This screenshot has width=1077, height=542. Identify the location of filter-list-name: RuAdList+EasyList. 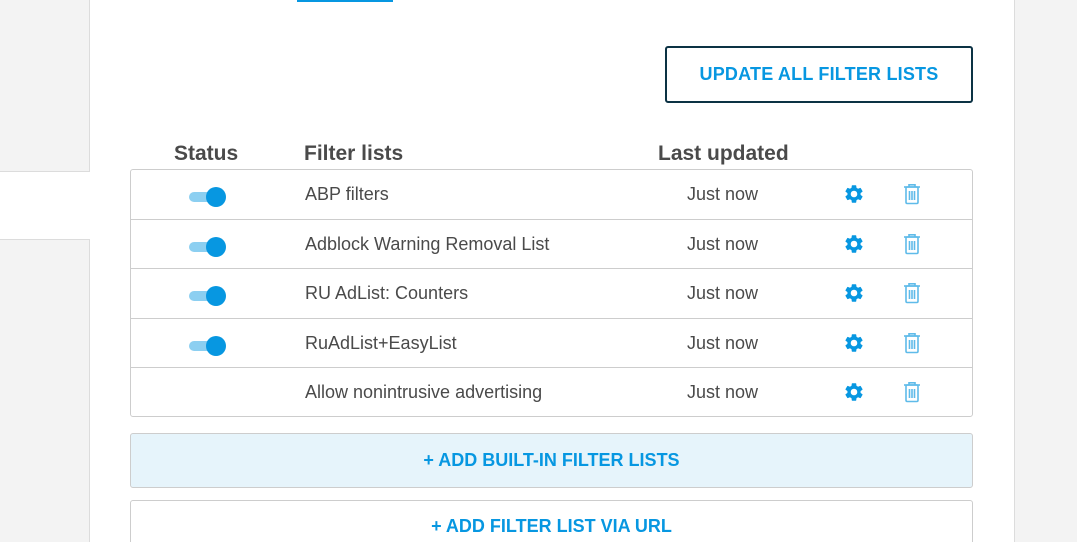
(381, 342).